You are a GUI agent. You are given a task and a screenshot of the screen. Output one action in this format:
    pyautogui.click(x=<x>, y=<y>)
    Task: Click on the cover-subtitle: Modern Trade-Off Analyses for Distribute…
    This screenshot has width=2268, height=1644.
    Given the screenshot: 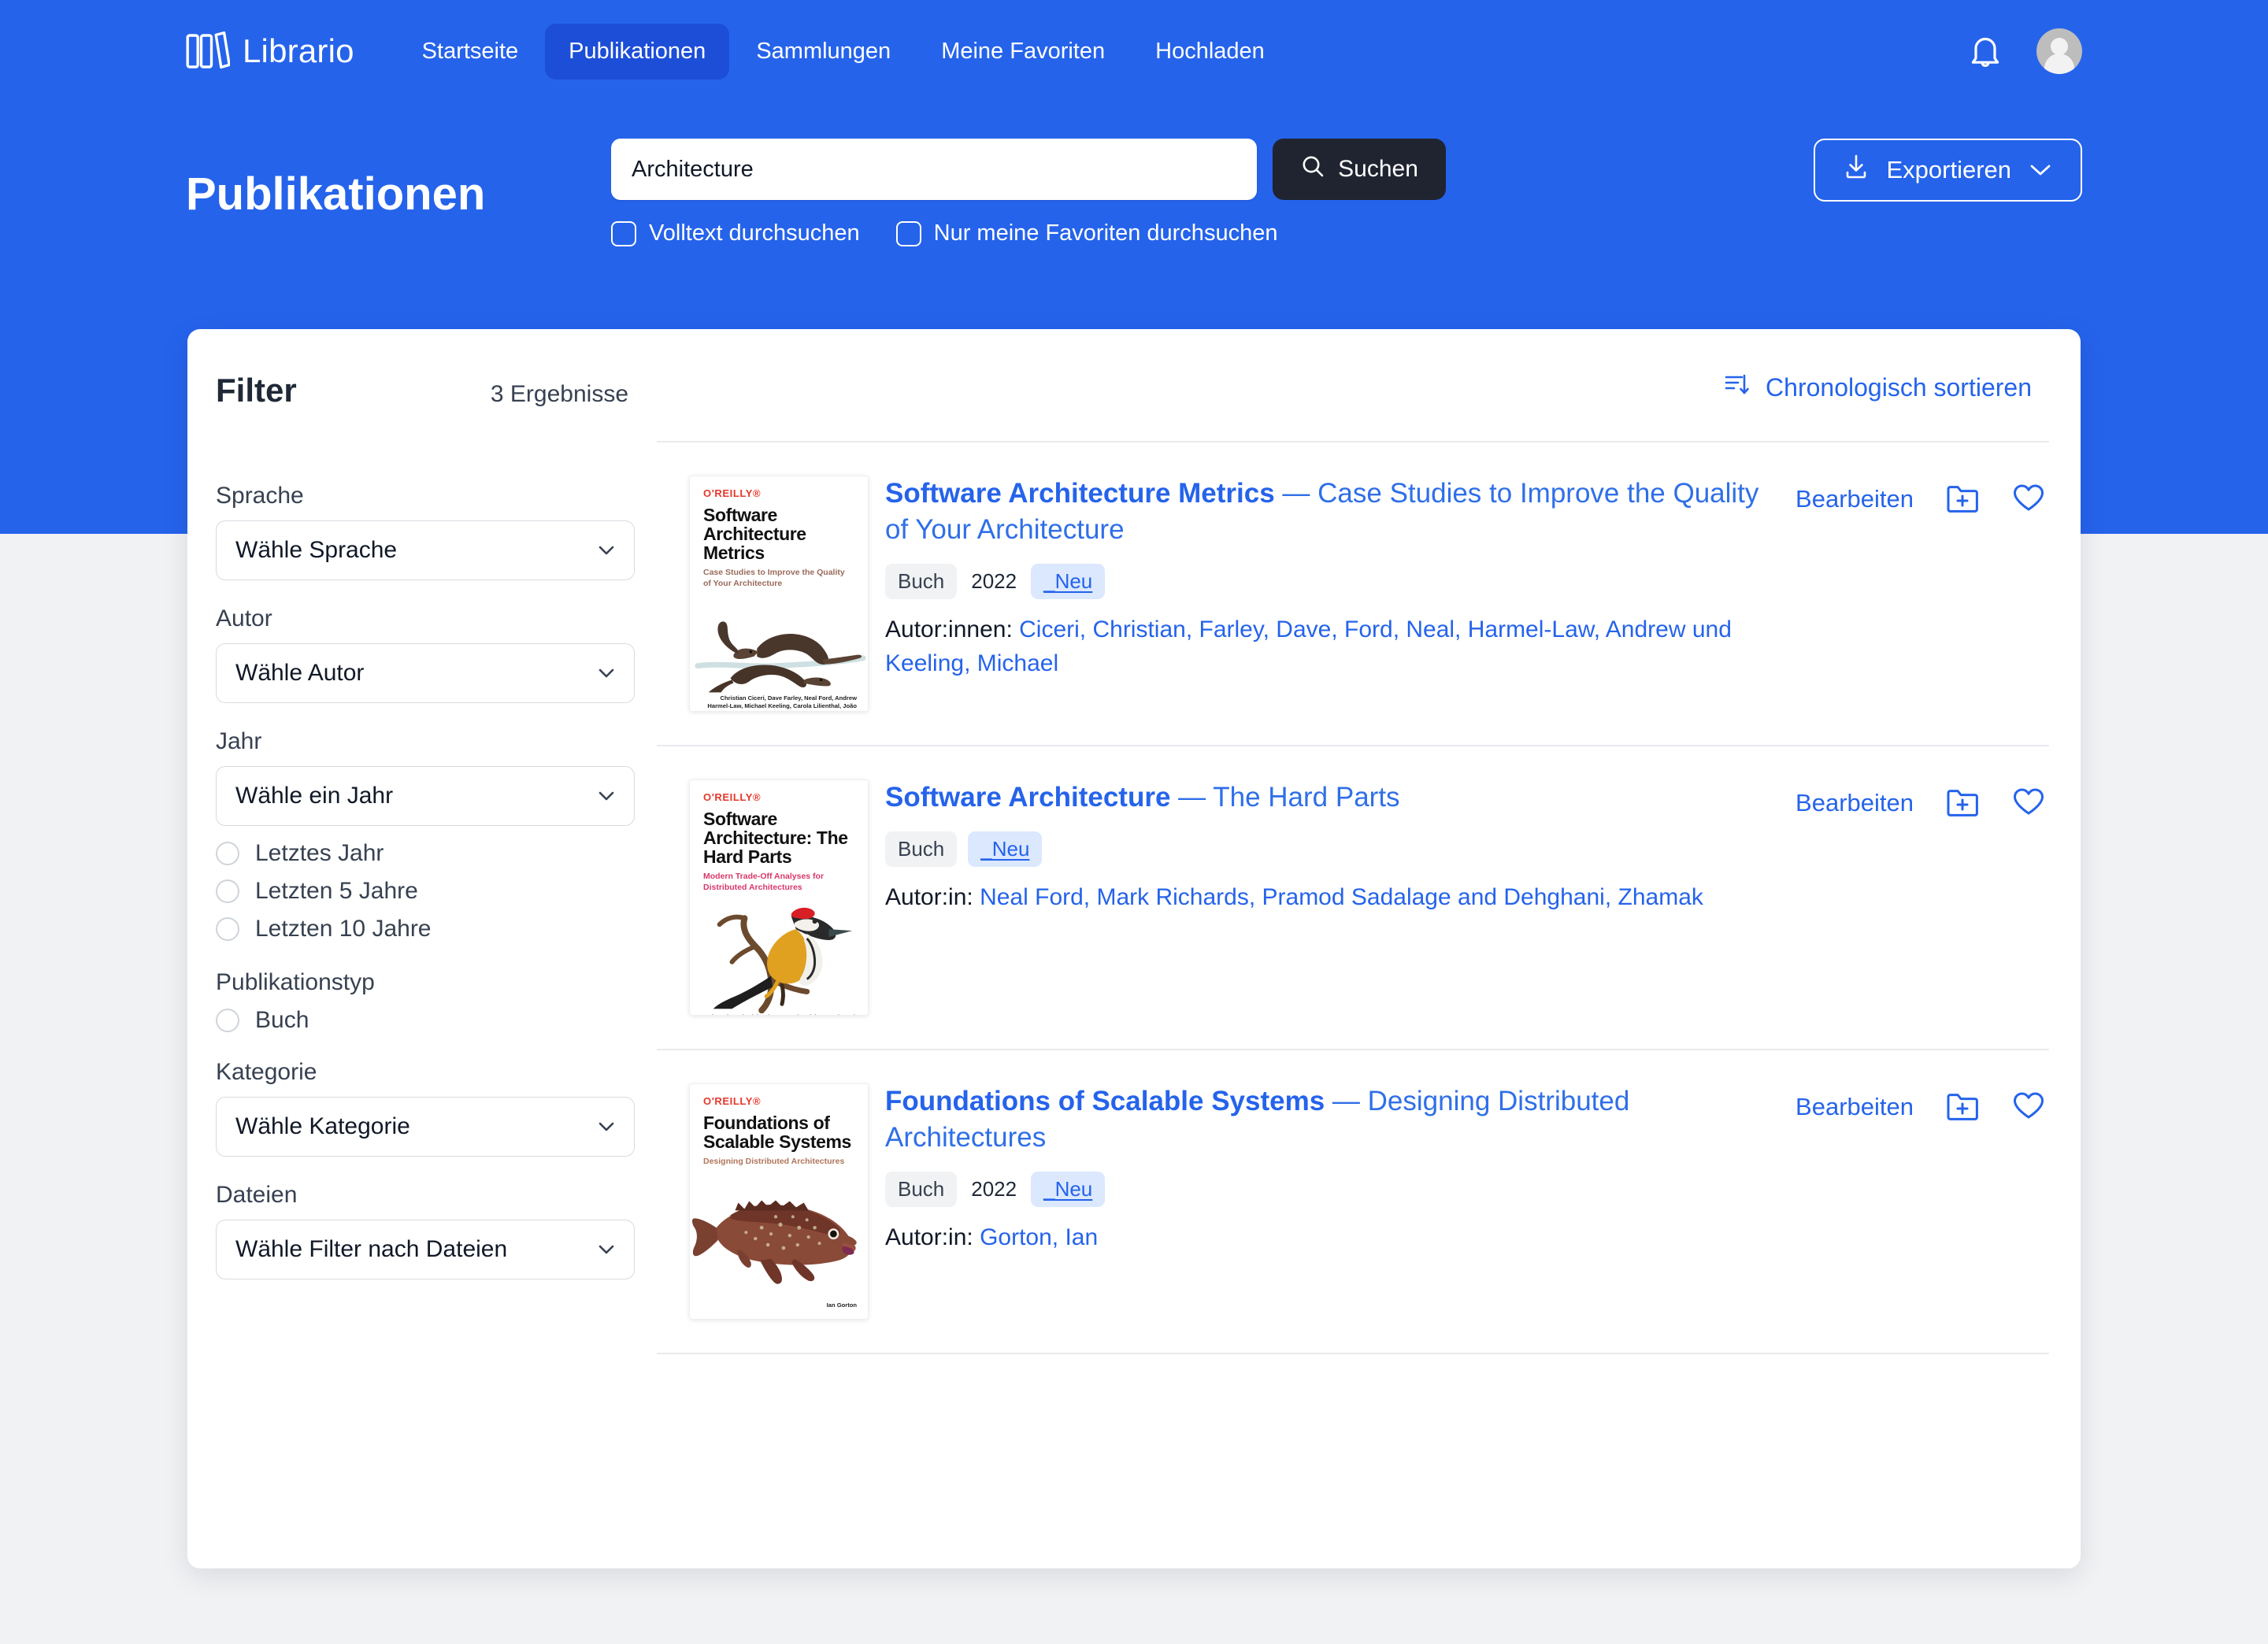 What is the action you would take?
    pyautogui.click(x=764, y=882)
    